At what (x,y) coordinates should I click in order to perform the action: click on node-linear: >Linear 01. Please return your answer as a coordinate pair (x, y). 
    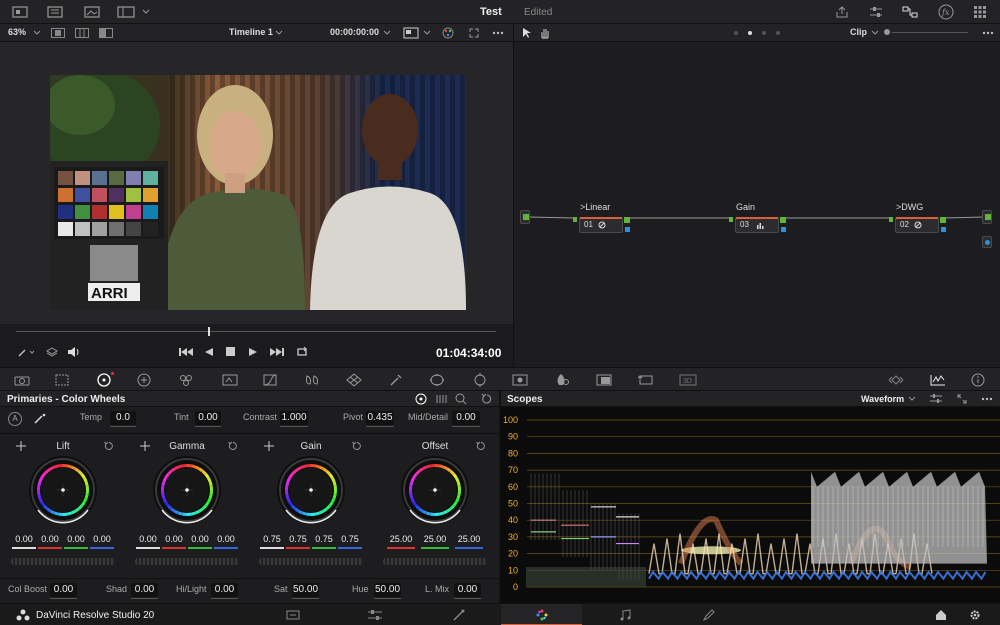
    Looking at the image, I should click on (601, 217).